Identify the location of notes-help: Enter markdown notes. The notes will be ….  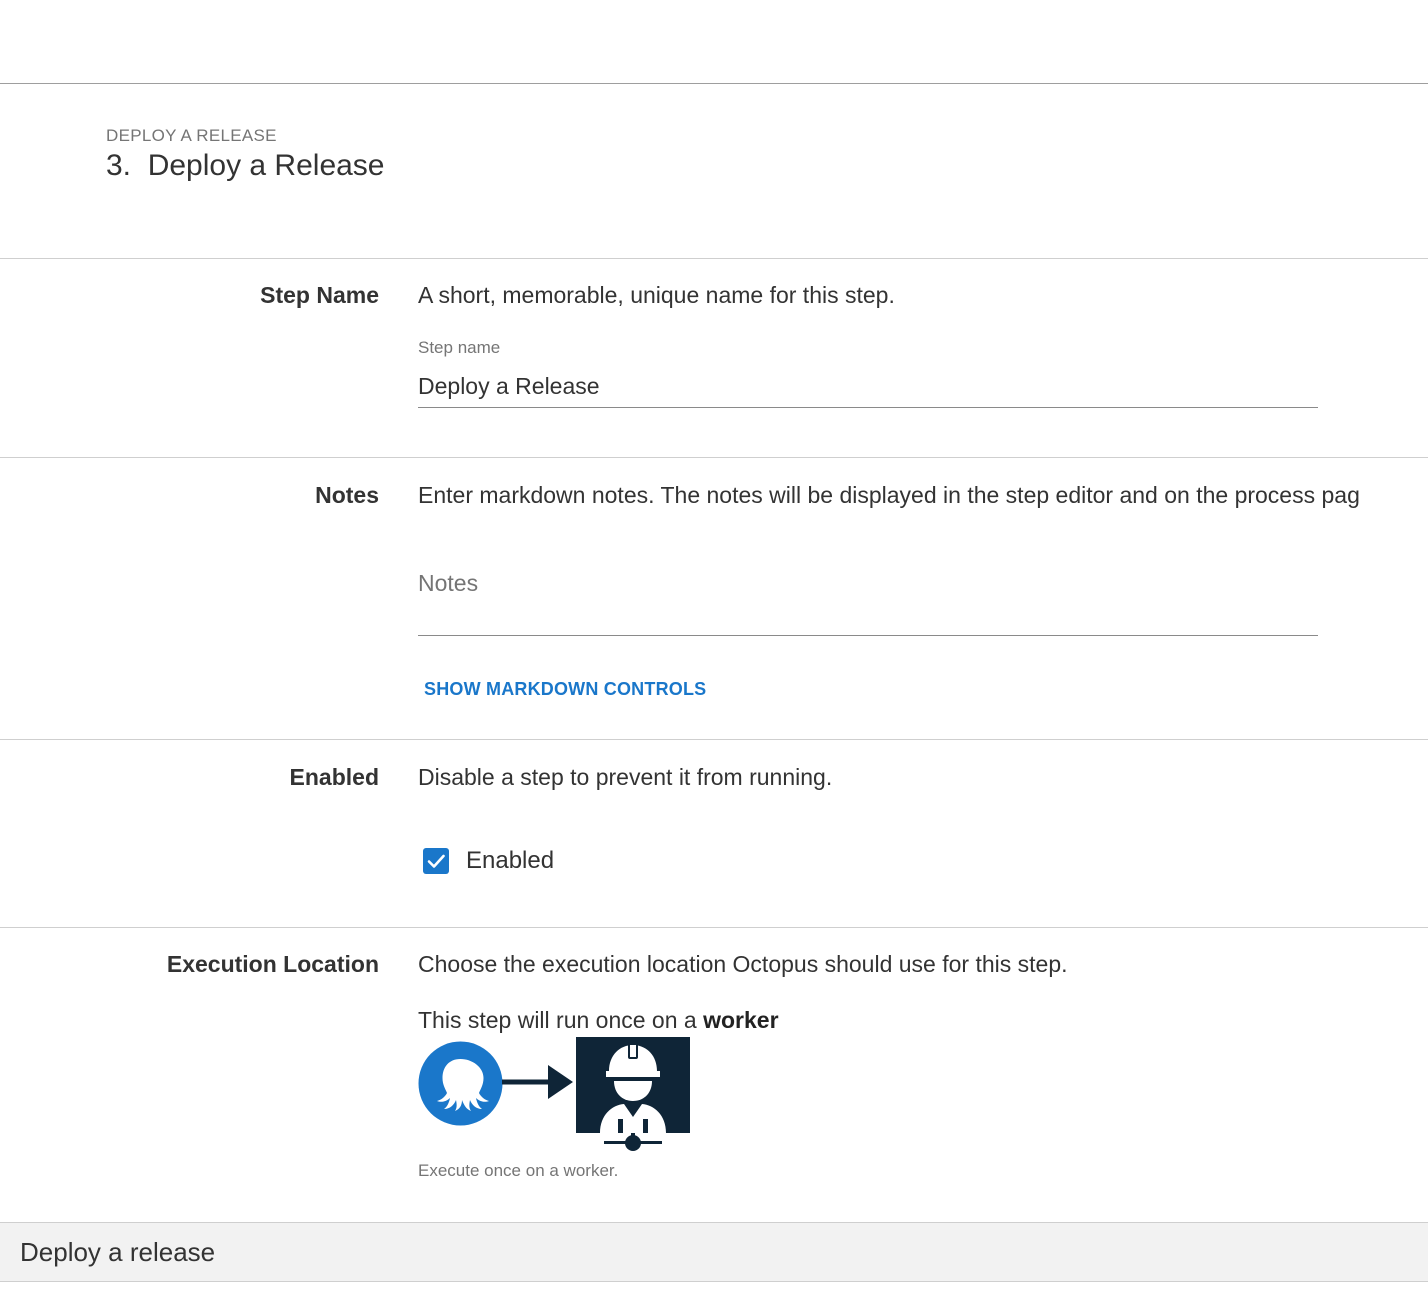
(889, 495).